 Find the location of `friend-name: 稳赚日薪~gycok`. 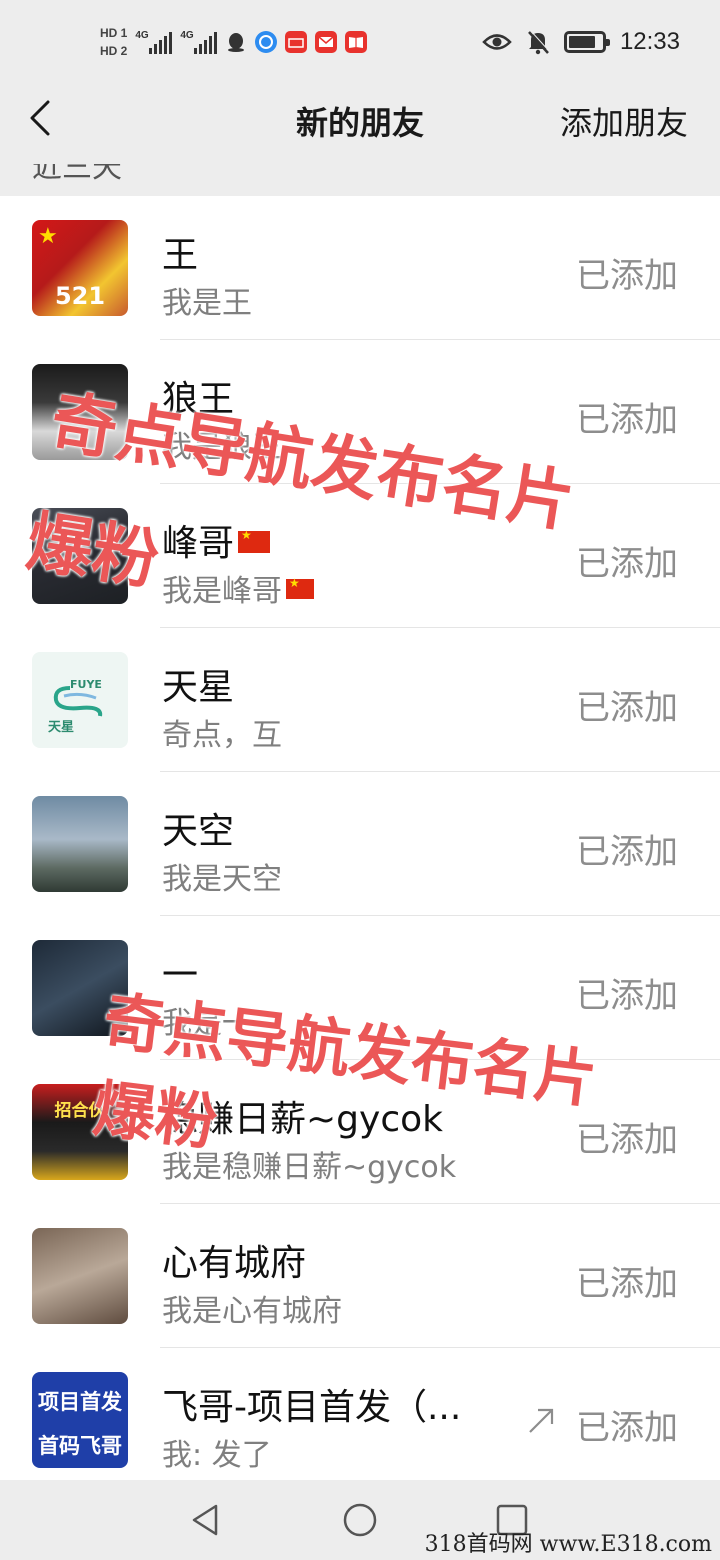

friend-name: 稳赚日薪~gycok is located at coordinates (302, 1119).